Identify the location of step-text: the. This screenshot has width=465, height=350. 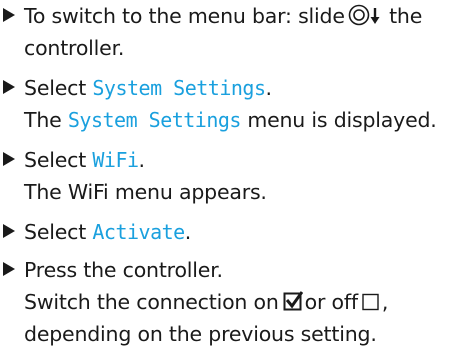
(406, 16).